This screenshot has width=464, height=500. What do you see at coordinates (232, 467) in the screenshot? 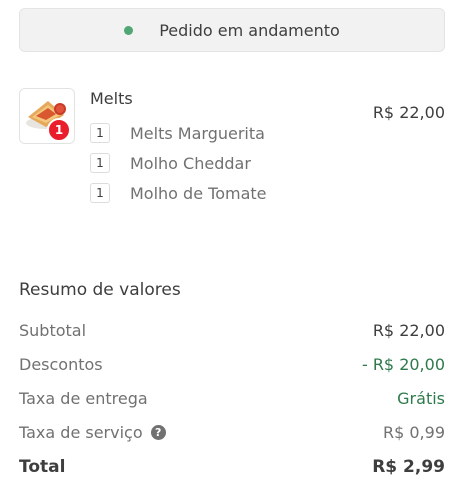
I see `total-row: Total R$ 2,99` at bounding box center [232, 467].